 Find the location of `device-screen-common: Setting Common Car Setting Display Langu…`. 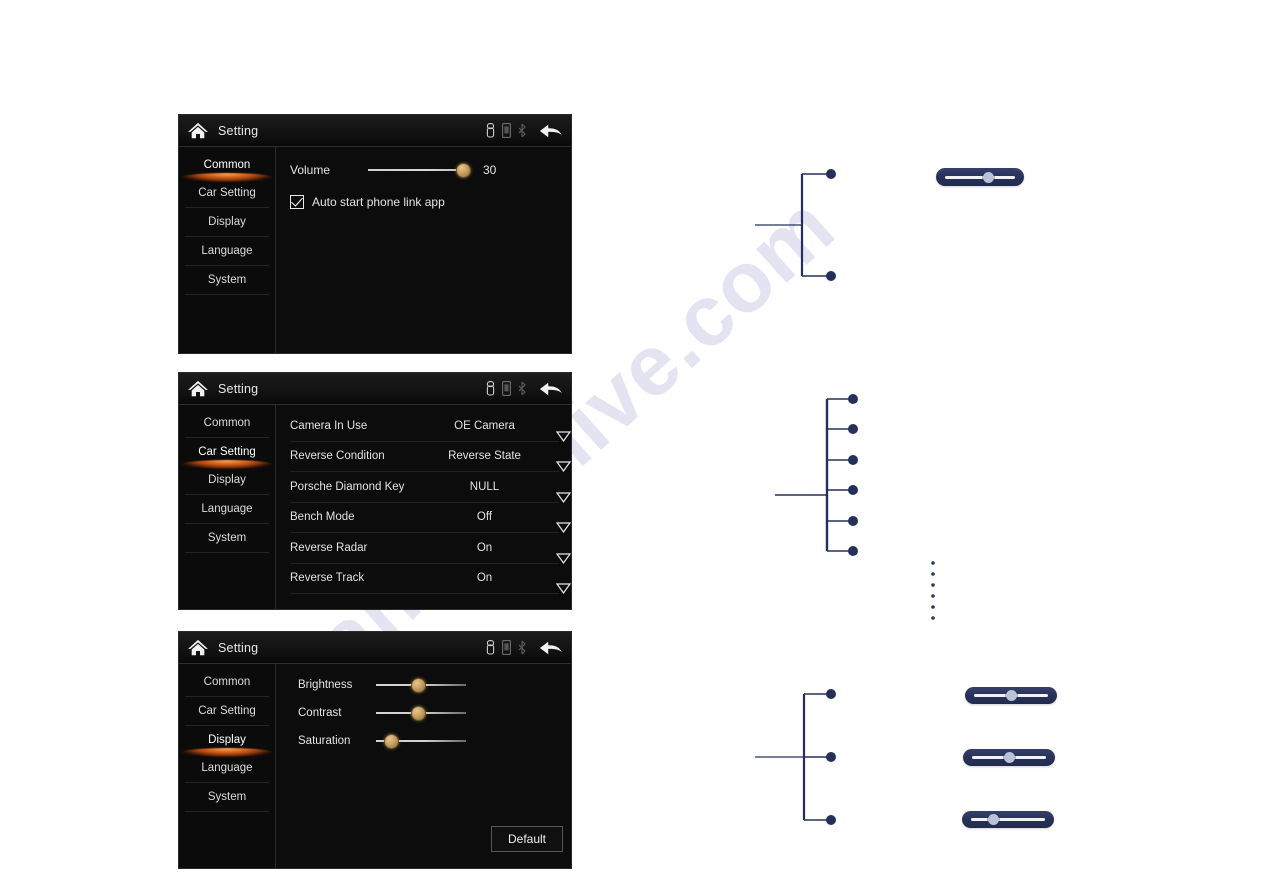

device-screen-common: Setting Common Car Setting Display Langu… is located at coordinates (375, 234).